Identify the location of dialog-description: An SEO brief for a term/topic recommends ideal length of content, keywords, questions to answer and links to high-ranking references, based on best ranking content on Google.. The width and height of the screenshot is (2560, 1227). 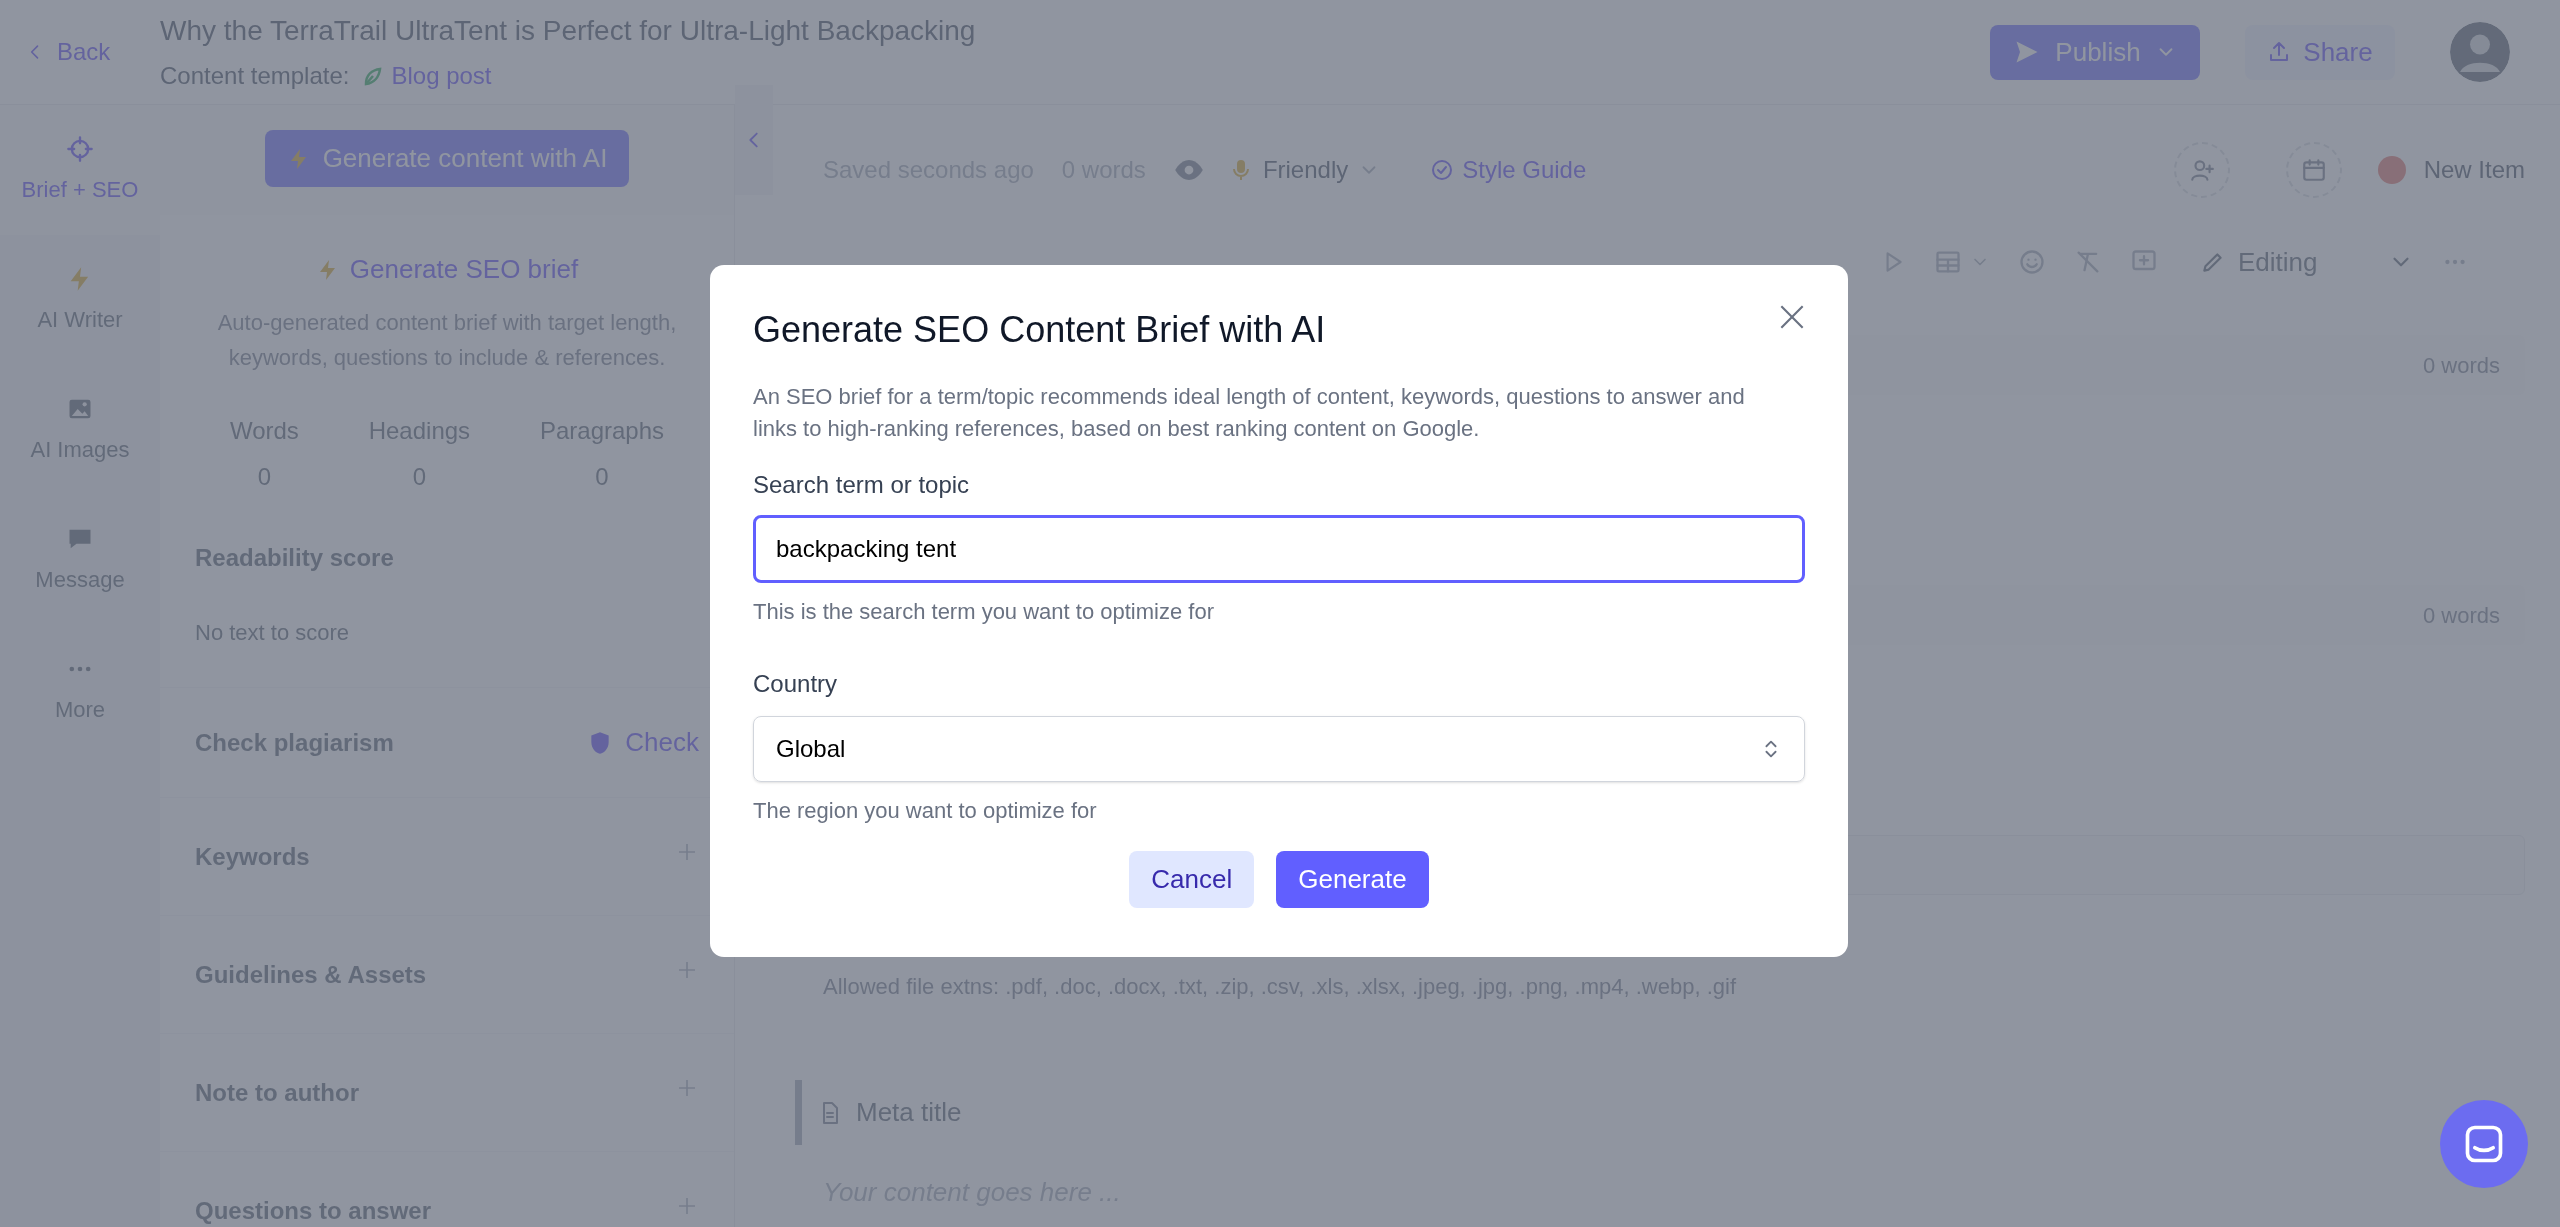
(1249, 413).